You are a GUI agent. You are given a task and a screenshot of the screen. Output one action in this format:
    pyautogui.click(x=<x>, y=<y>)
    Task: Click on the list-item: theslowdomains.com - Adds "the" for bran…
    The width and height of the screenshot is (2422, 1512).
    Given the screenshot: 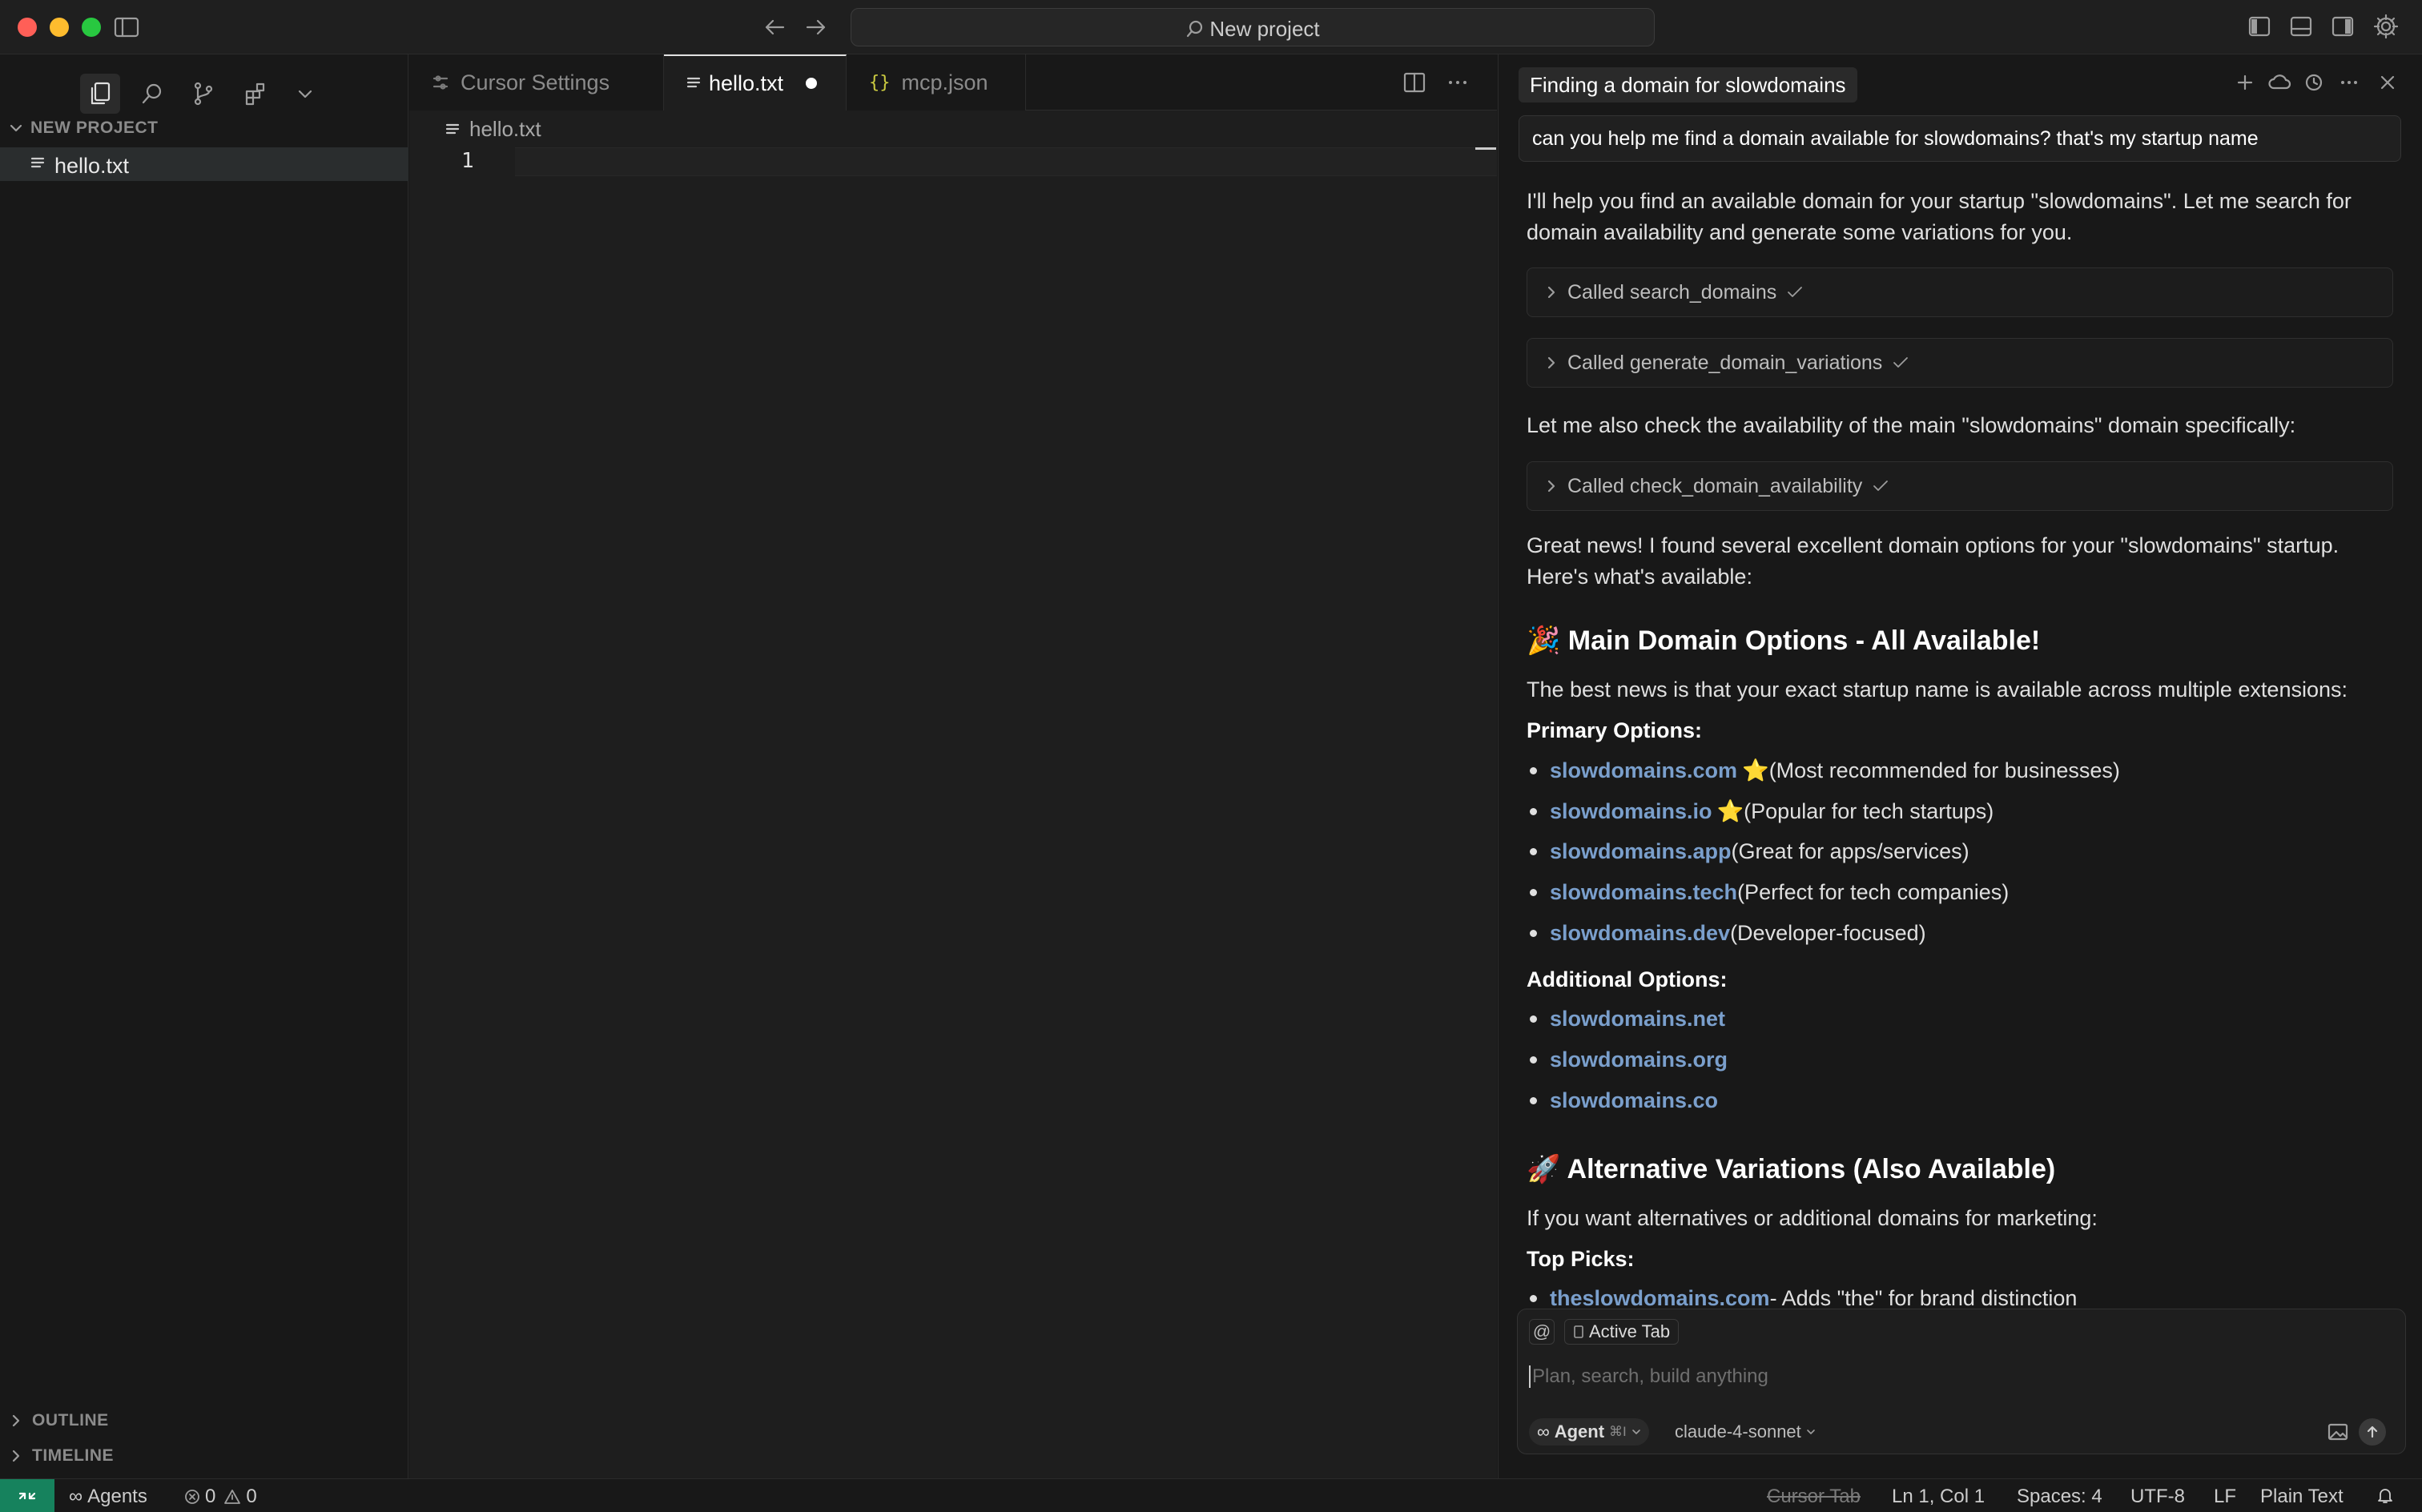 What is the action you would take?
    pyautogui.click(x=1802, y=1296)
    